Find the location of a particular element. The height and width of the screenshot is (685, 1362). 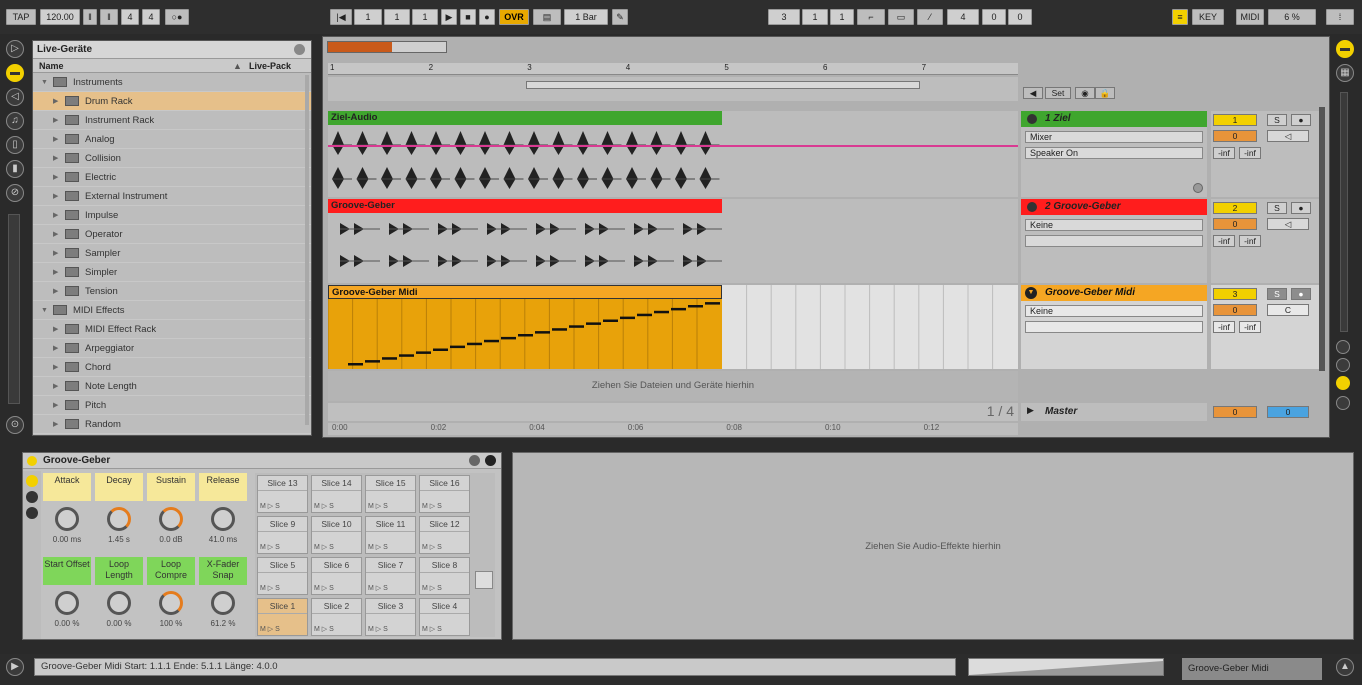

track-1-monitor: Speaker On is located at coordinates (1114, 153).